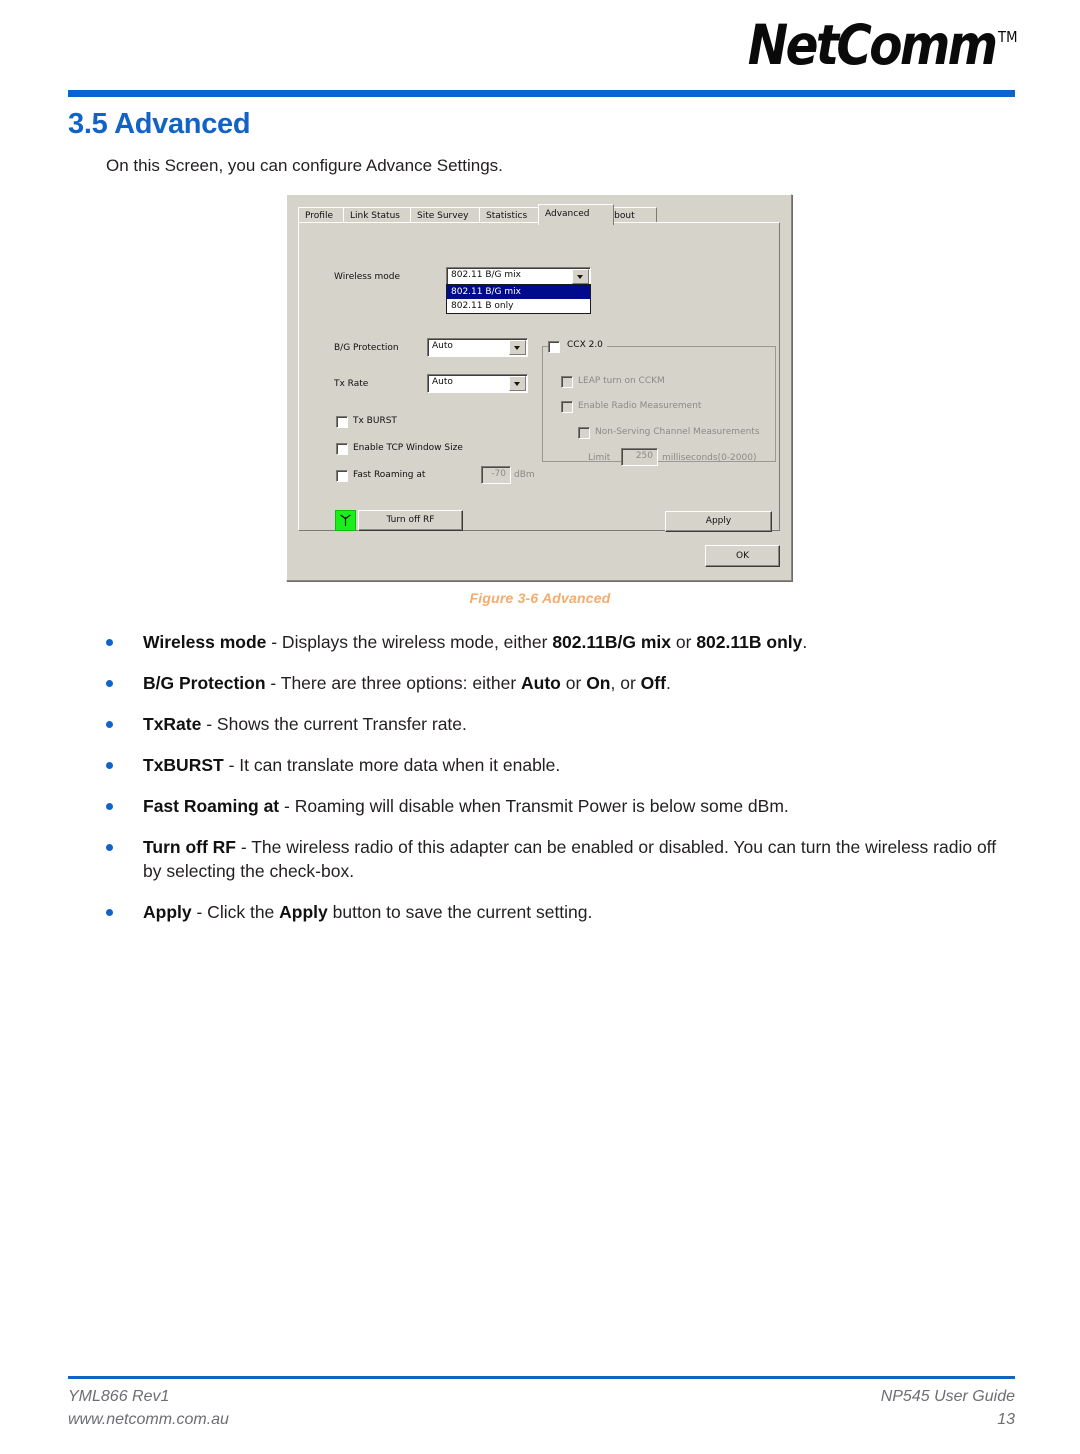 This screenshot has height=1454, width=1080. Describe the element at coordinates (393, 683) in the screenshot. I see `list-item-text: - There are three options: either` at that location.